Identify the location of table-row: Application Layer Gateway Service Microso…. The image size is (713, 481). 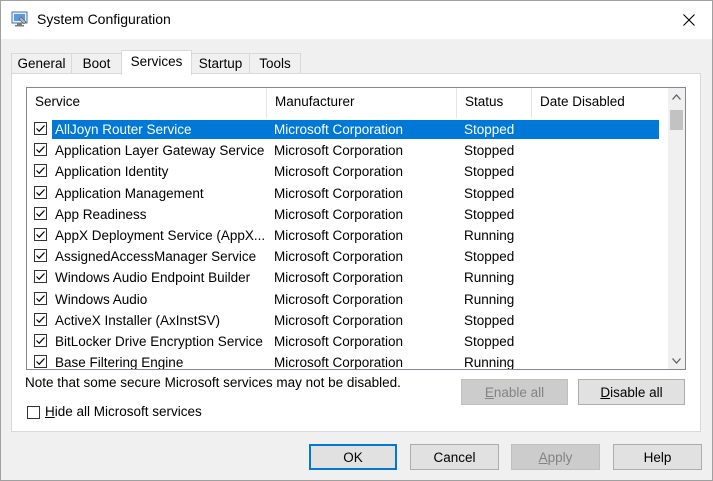
(347, 150).